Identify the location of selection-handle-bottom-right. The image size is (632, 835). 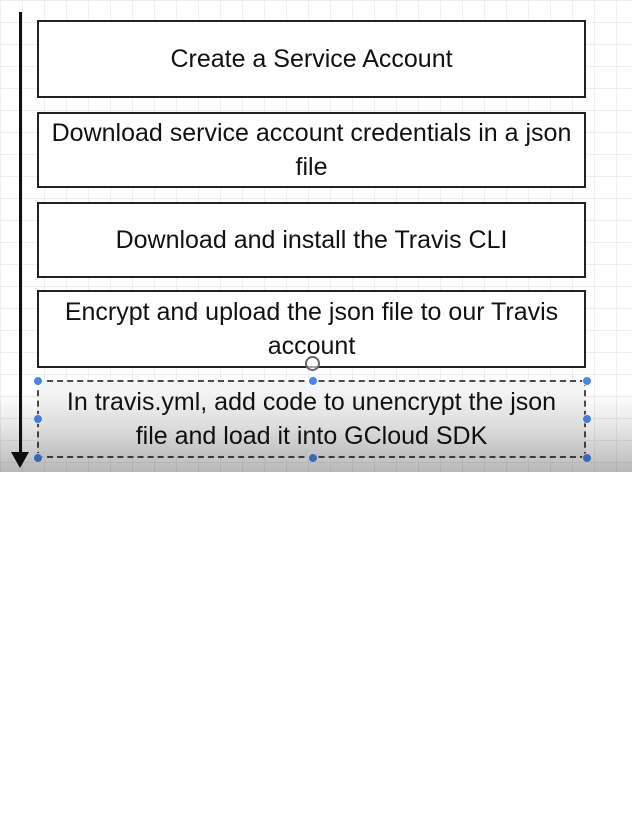
(587, 458).